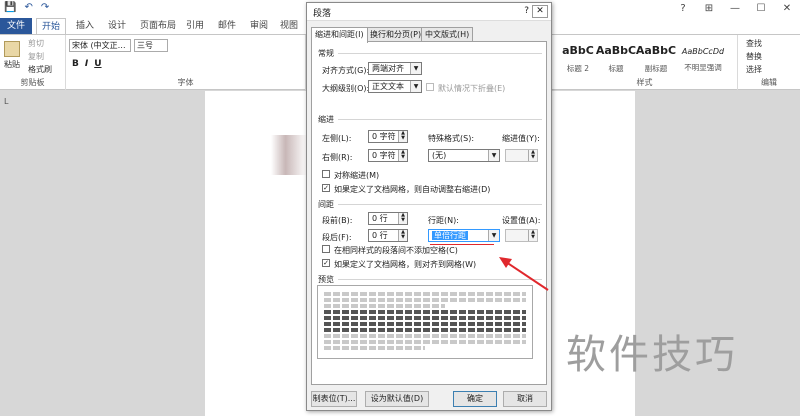 This screenshot has height=416, width=800. I want to click on spacing-before-value: 0 行, so click(380, 218).